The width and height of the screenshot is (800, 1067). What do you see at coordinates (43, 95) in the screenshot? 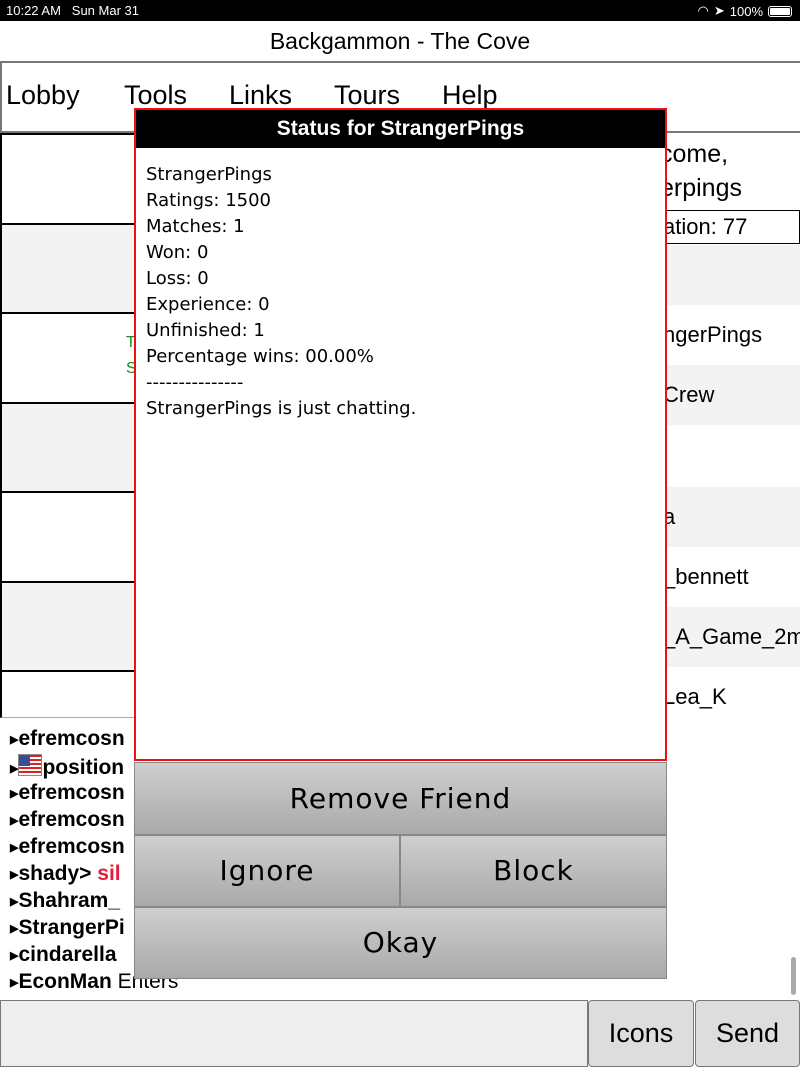
I see `menu-lobby: Lobby` at bounding box center [43, 95].